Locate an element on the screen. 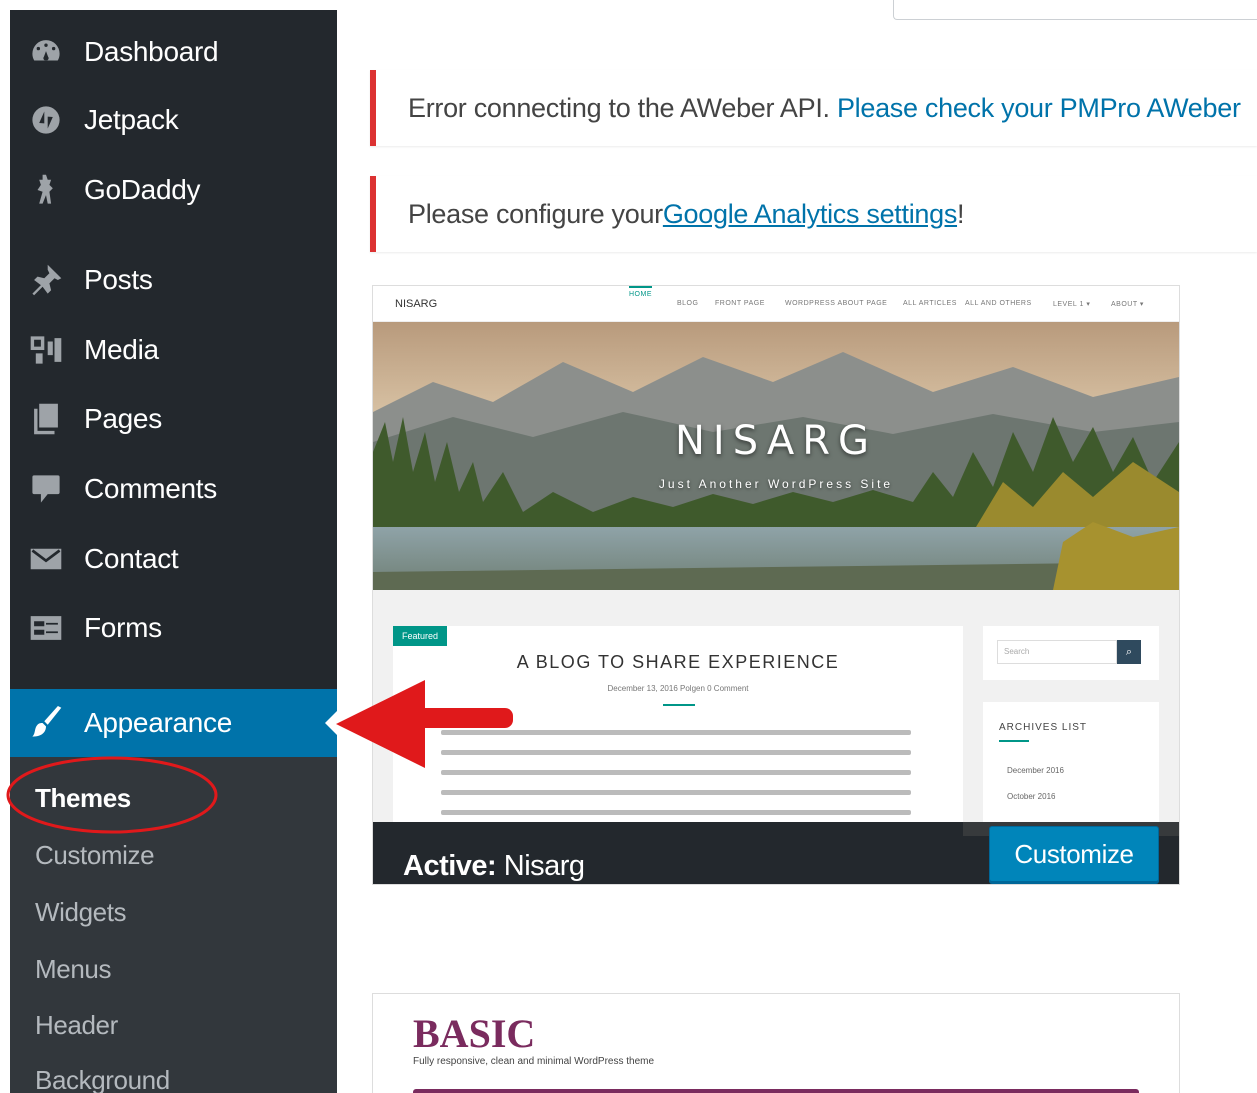 The image size is (1257, 1093). preview-nav-item: FRONT PAGE is located at coordinates (740, 303).